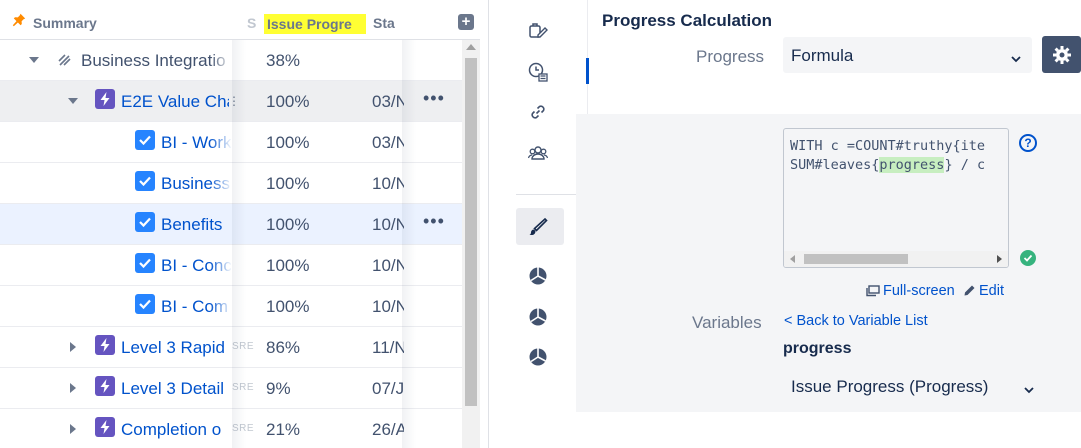  I want to click on edit-label: Edit, so click(991, 291).